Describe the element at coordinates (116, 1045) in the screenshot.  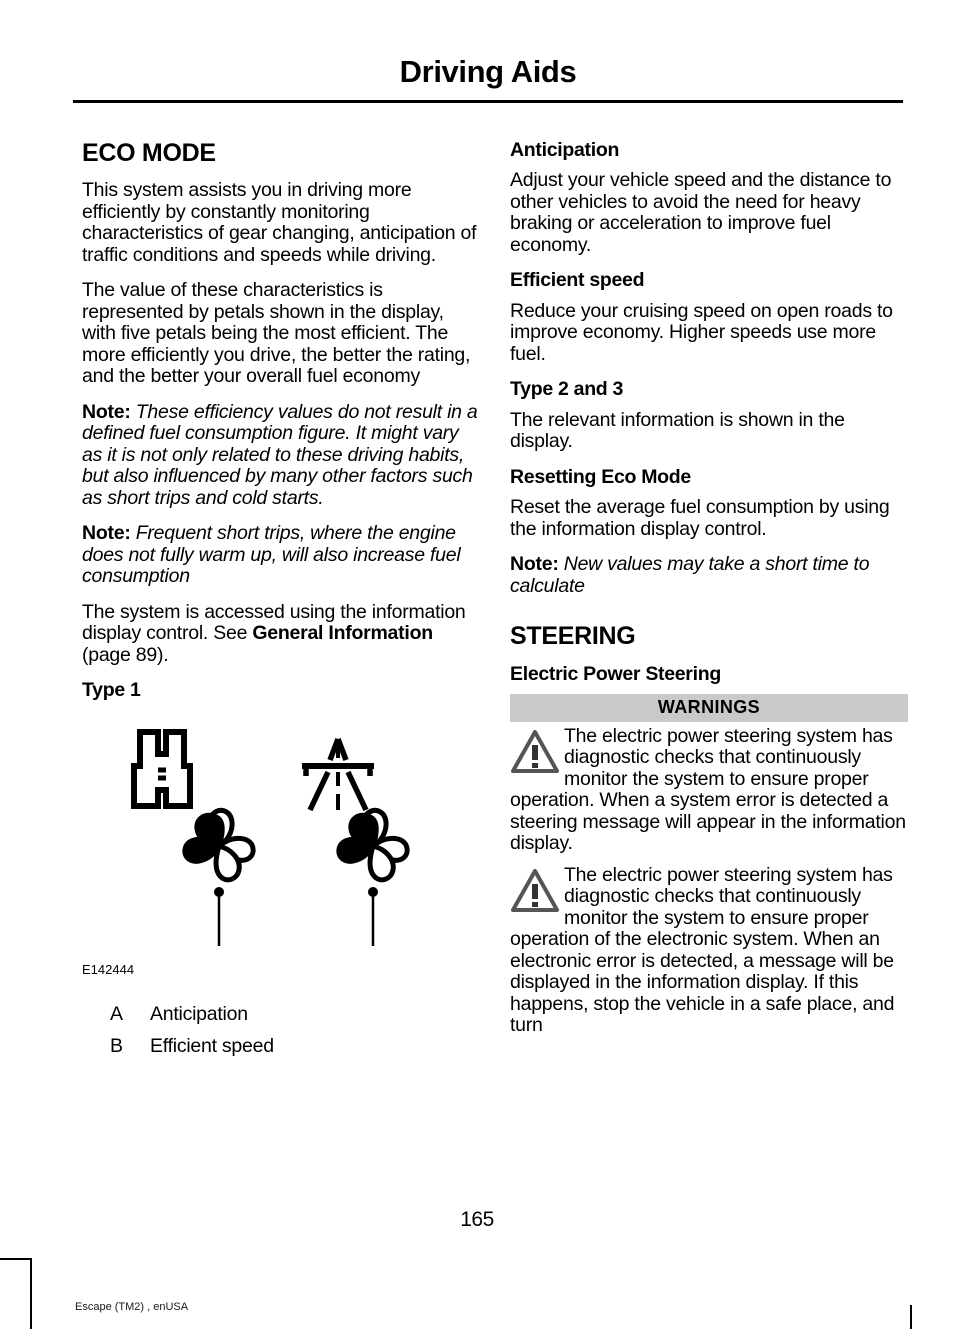
I see `legend-key: B` at that location.